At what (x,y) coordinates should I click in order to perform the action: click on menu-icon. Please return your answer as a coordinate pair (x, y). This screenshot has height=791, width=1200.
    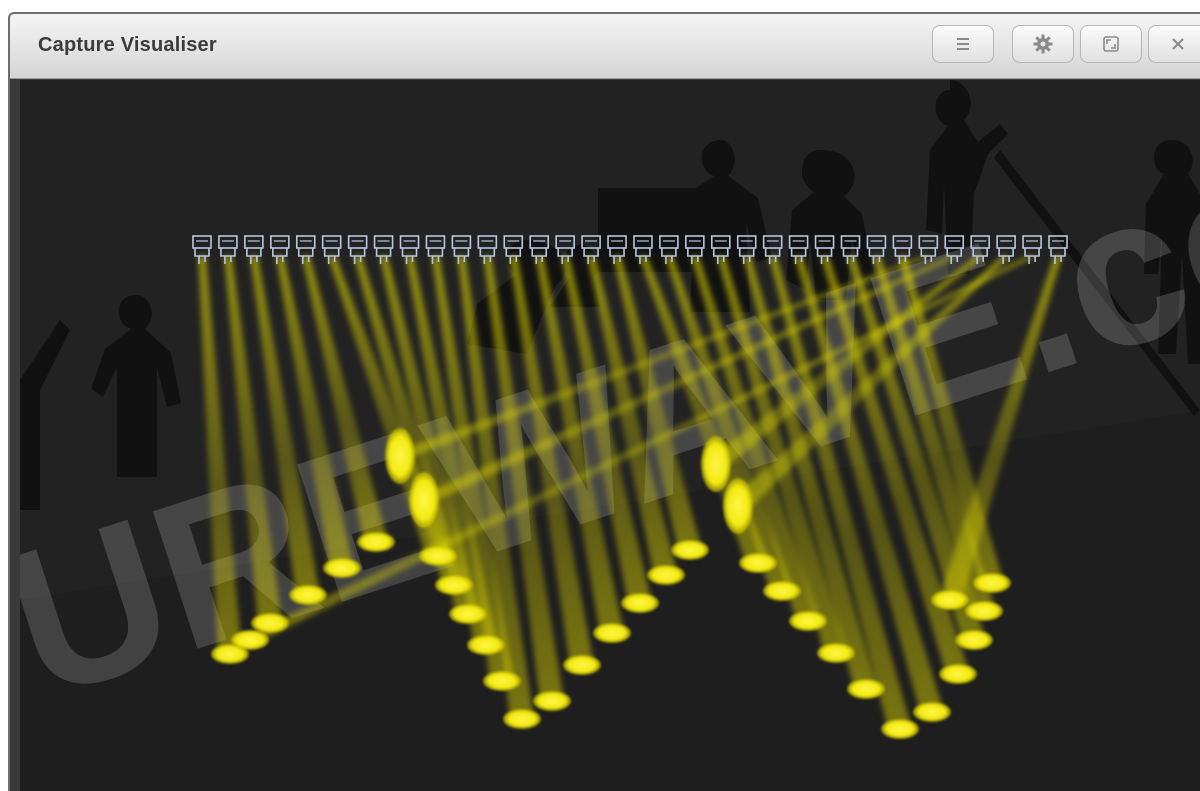
    Looking at the image, I should click on (963, 44).